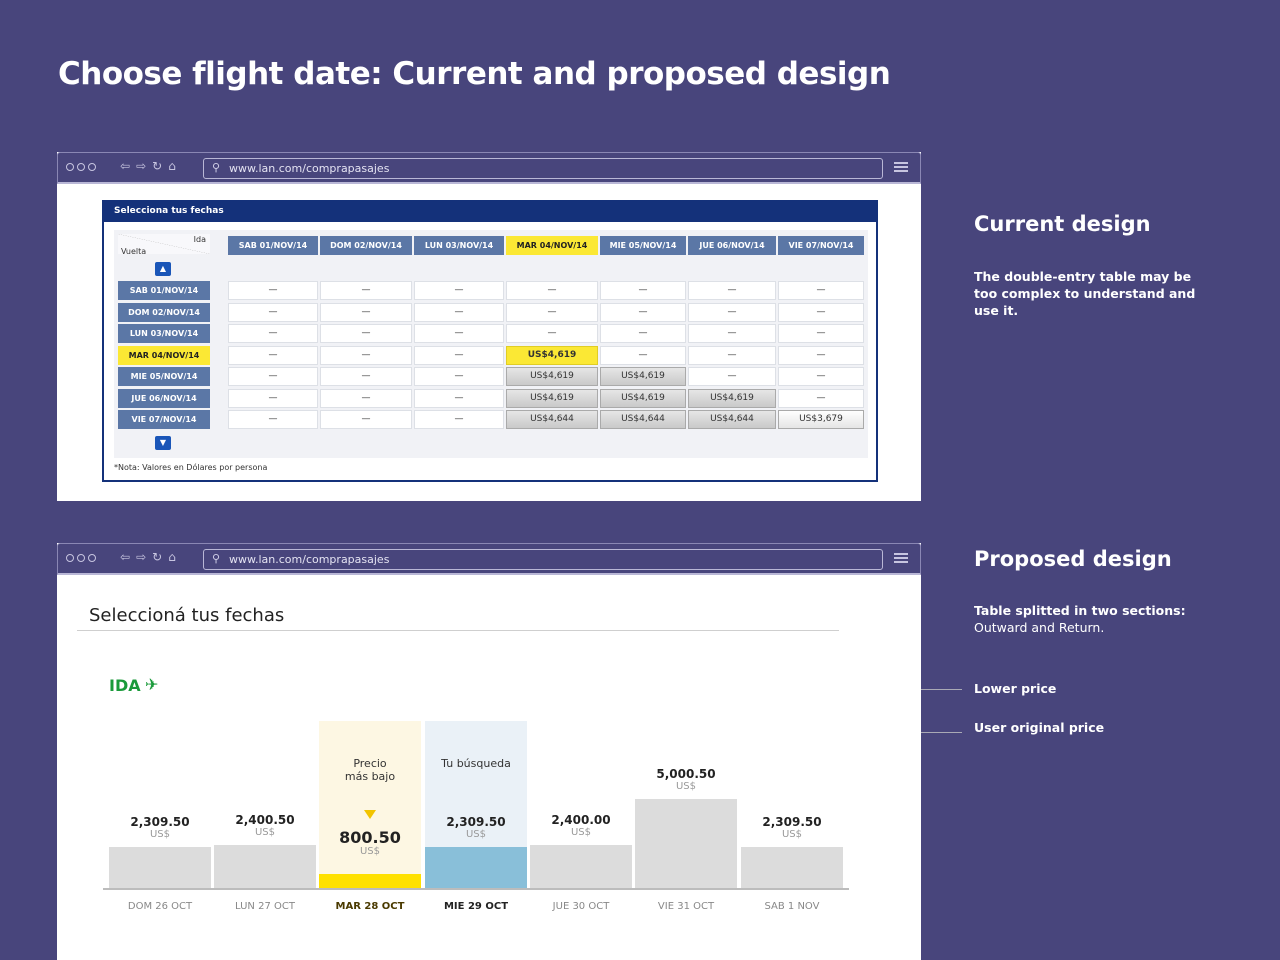 The width and height of the screenshot is (1280, 960). I want to click on scroll-up-button: ▲, so click(163, 269).